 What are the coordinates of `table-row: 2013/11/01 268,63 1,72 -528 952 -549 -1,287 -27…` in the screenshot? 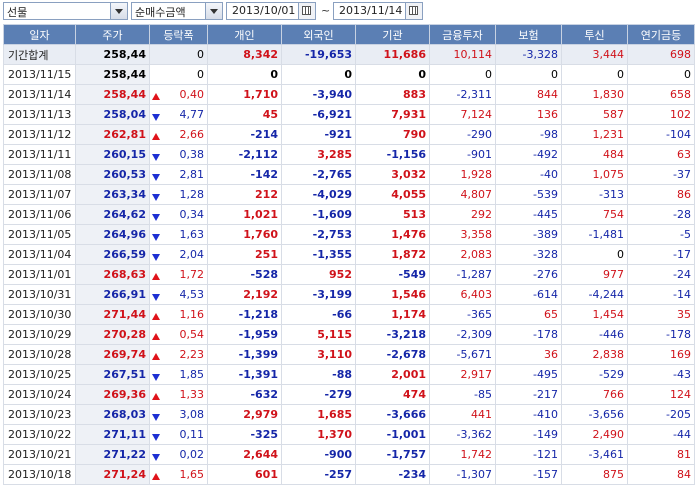 It's located at (349, 274).